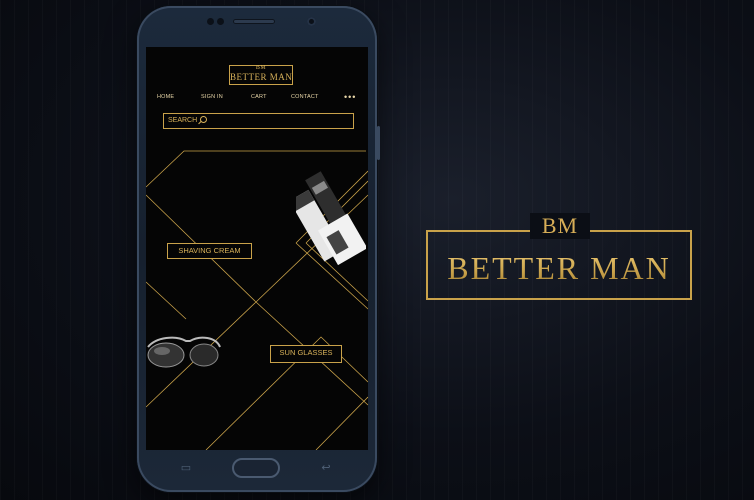  I want to click on more-dots-icon: •••, so click(350, 97).